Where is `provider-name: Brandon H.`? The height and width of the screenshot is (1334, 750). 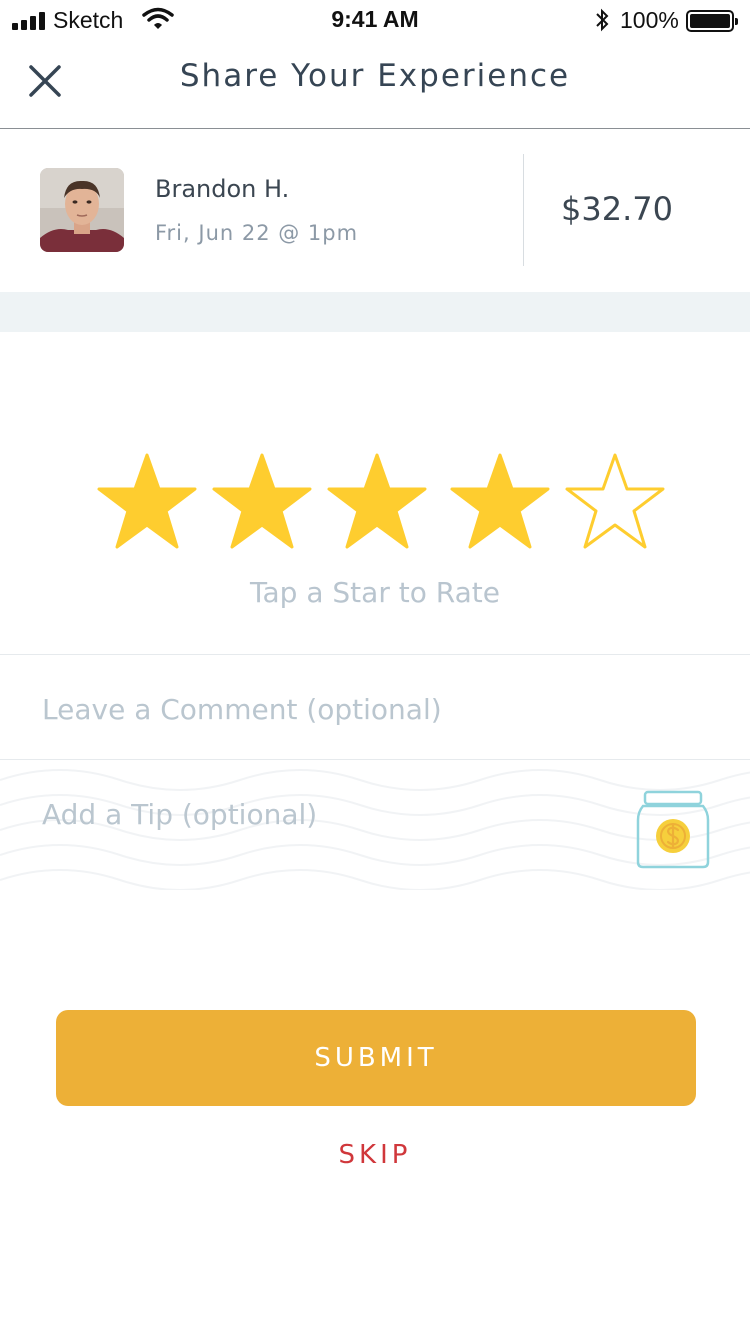
provider-name: Brandon H. is located at coordinates (222, 189).